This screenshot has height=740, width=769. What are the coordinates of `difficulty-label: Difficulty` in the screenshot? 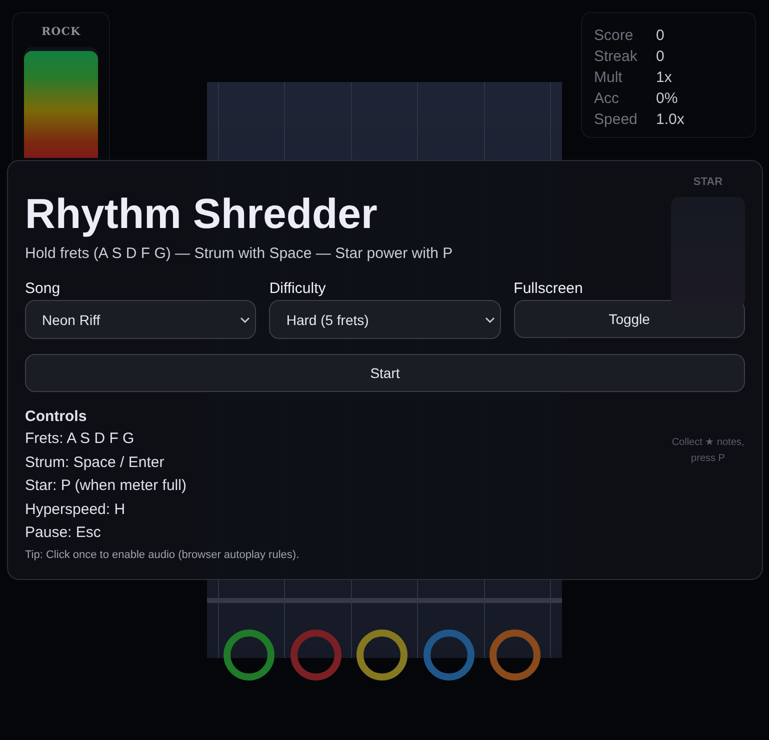 It's located at (298, 289).